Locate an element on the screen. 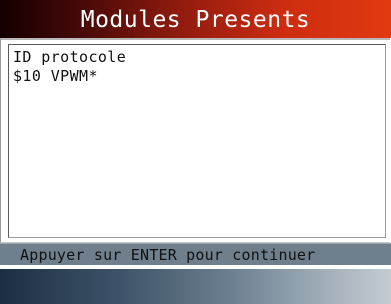  continue-prompt: Appuyer sur ENTER pour continuer is located at coordinates (168, 254).